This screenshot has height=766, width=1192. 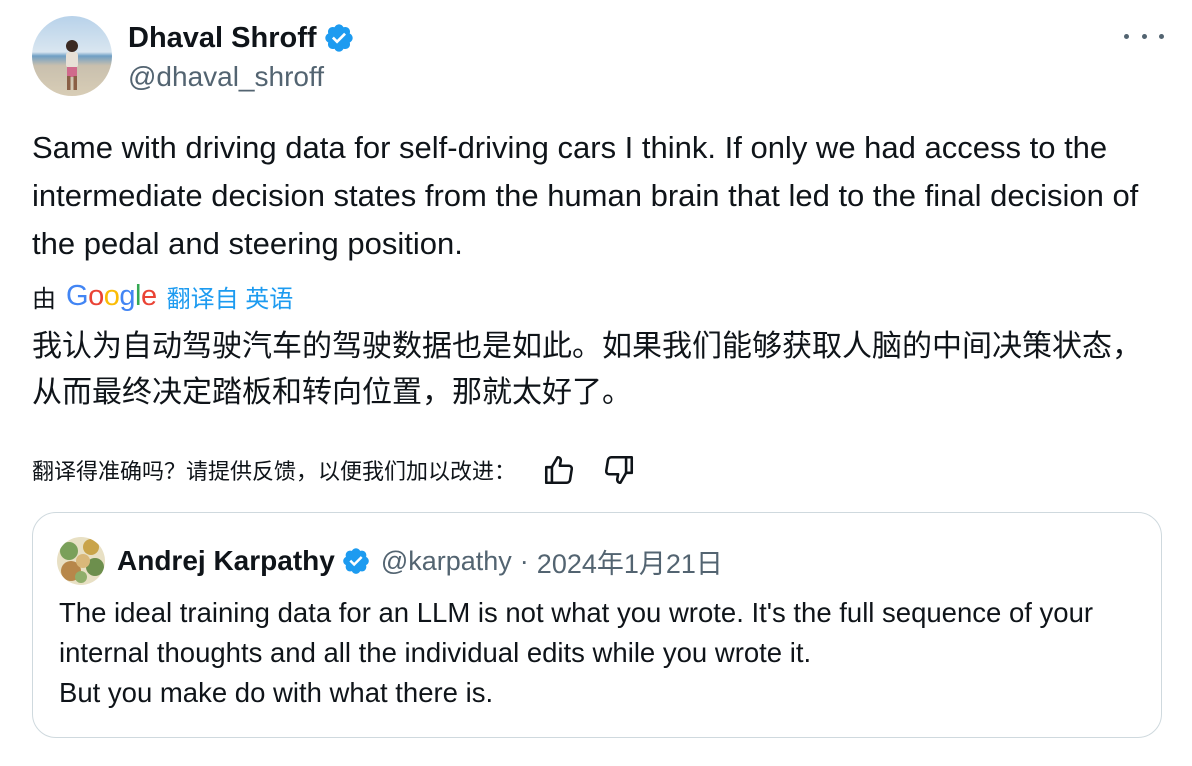 I want to click on quoted-date: 2024年1月21日, so click(x=630, y=561).